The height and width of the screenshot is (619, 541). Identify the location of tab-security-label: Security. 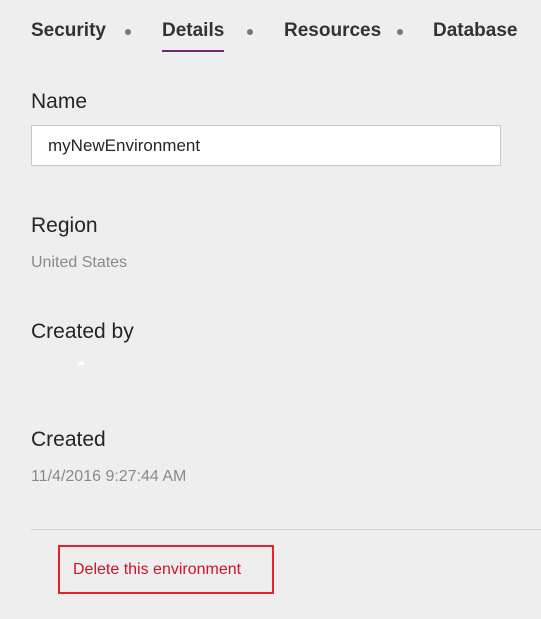
(68, 30).